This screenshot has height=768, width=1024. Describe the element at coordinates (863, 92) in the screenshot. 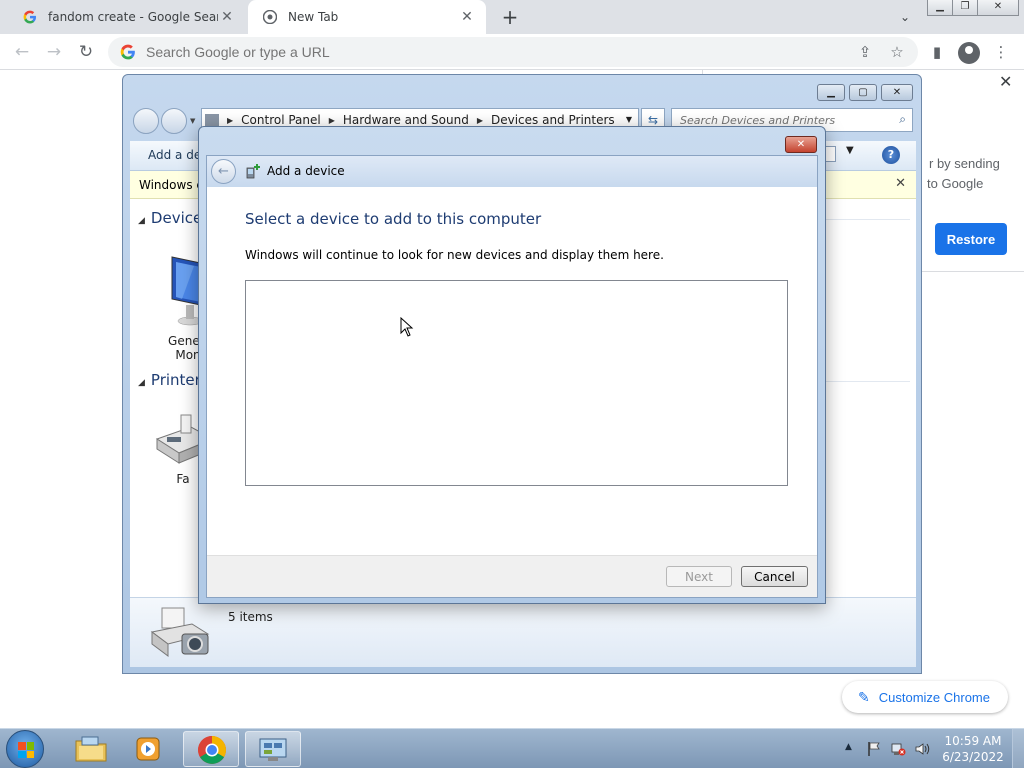

I see `maximize-icon: ▢` at that location.